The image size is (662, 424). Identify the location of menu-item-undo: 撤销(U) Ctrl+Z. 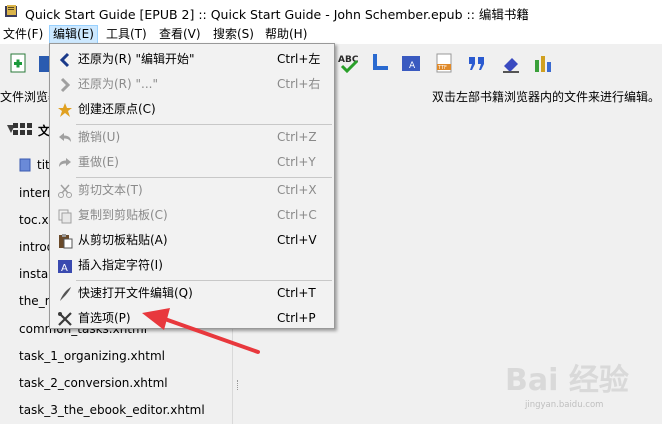
(192, 137).